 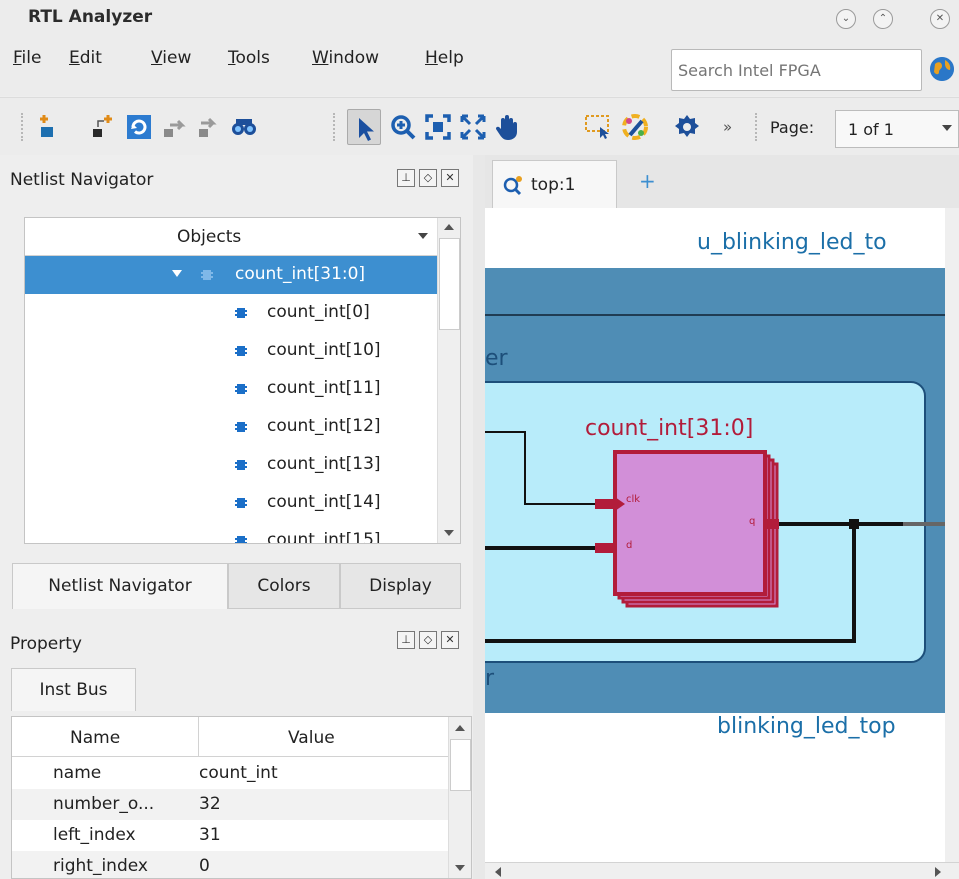 I want to click on fit-icon, so click(x=438, y=127).